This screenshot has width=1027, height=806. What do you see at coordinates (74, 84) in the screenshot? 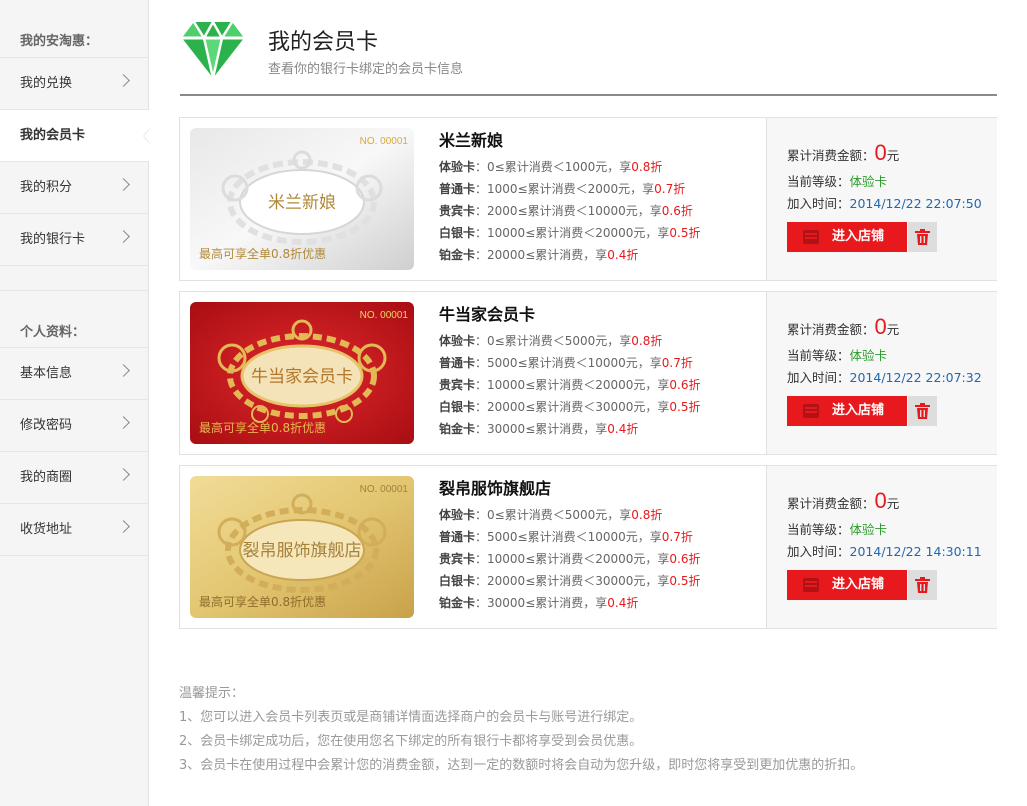
I see `sidebar-item-exchange: 我的兑换` at bounding box center [74, 84].